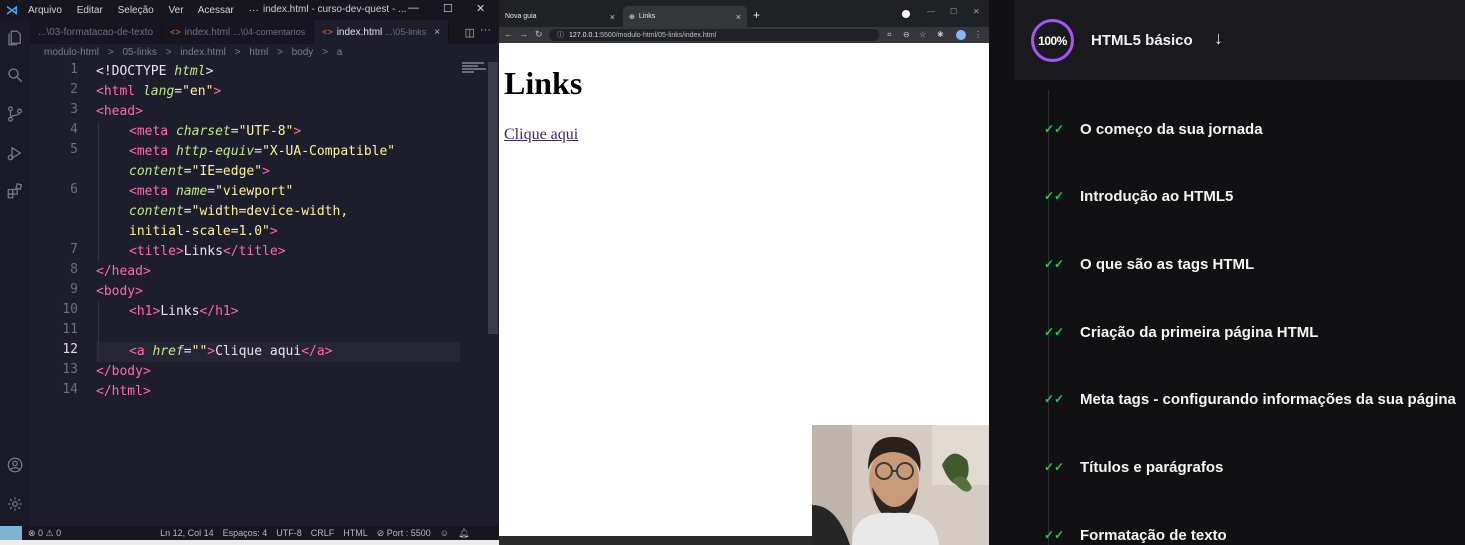 This screenshot has width=1465, height=545. I want to click on breadcrumb-sep: >, so click(237, 52).